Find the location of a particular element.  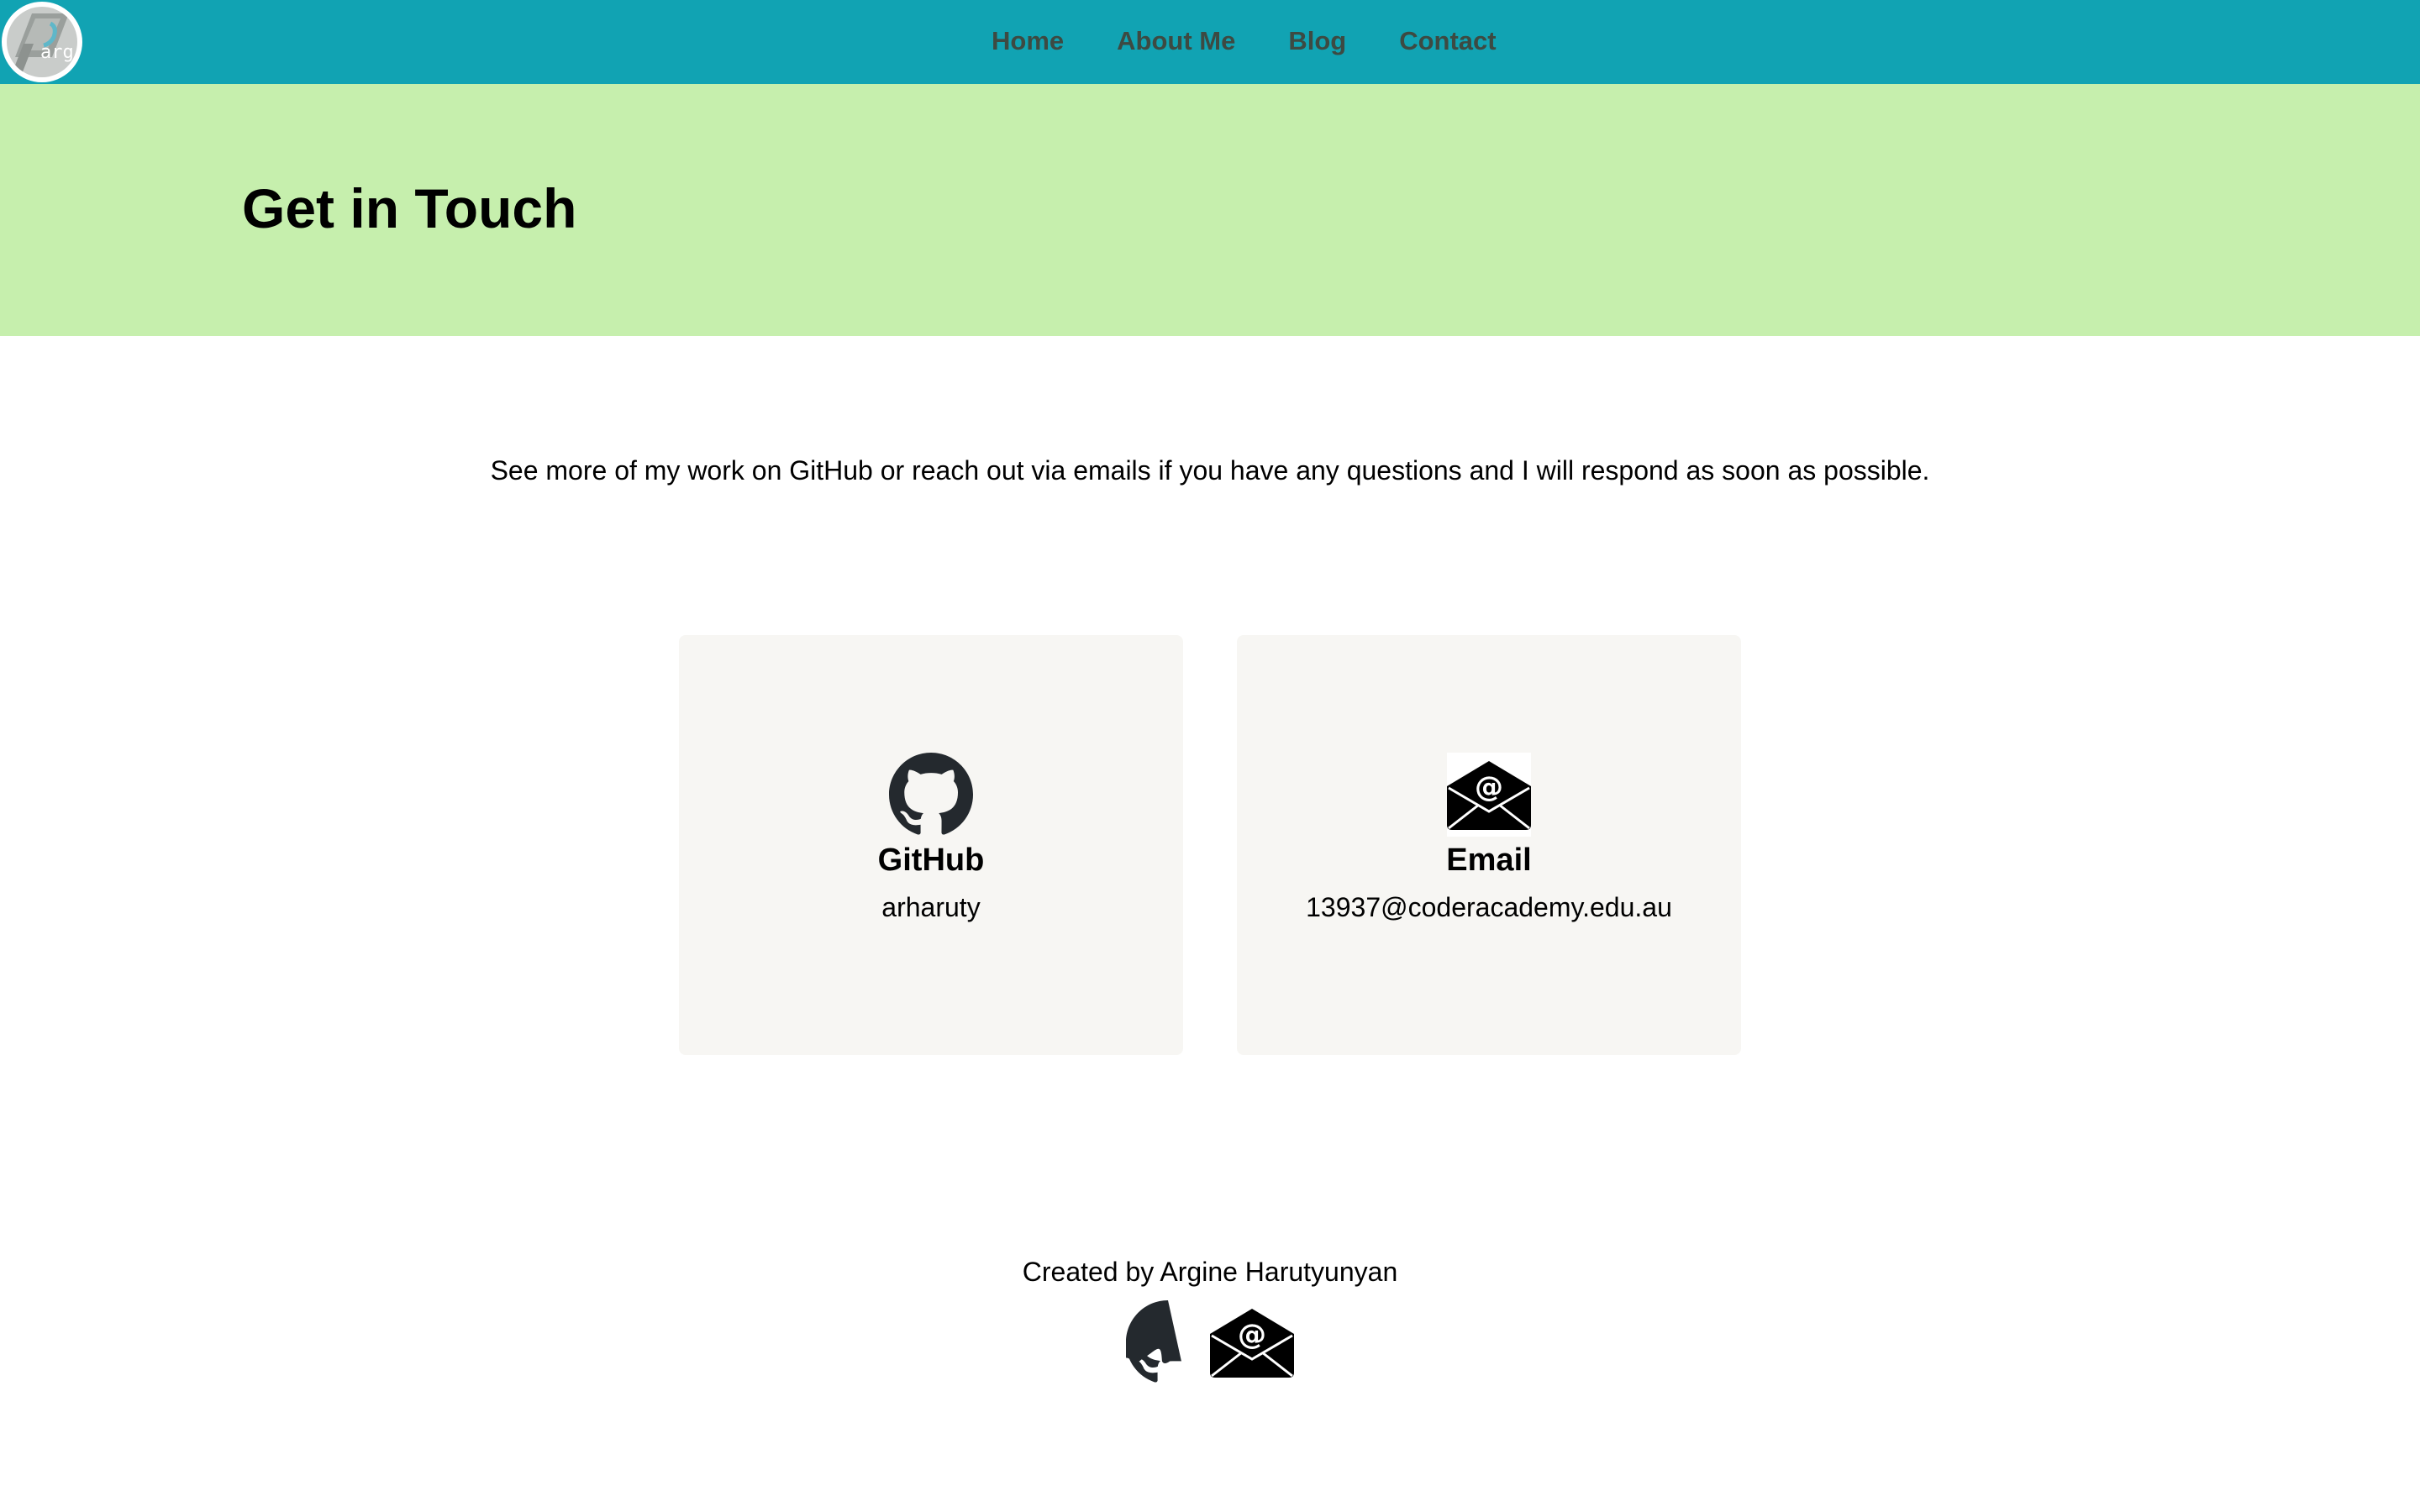

footer-icons: @ is located at coordinates (1210, 1342).